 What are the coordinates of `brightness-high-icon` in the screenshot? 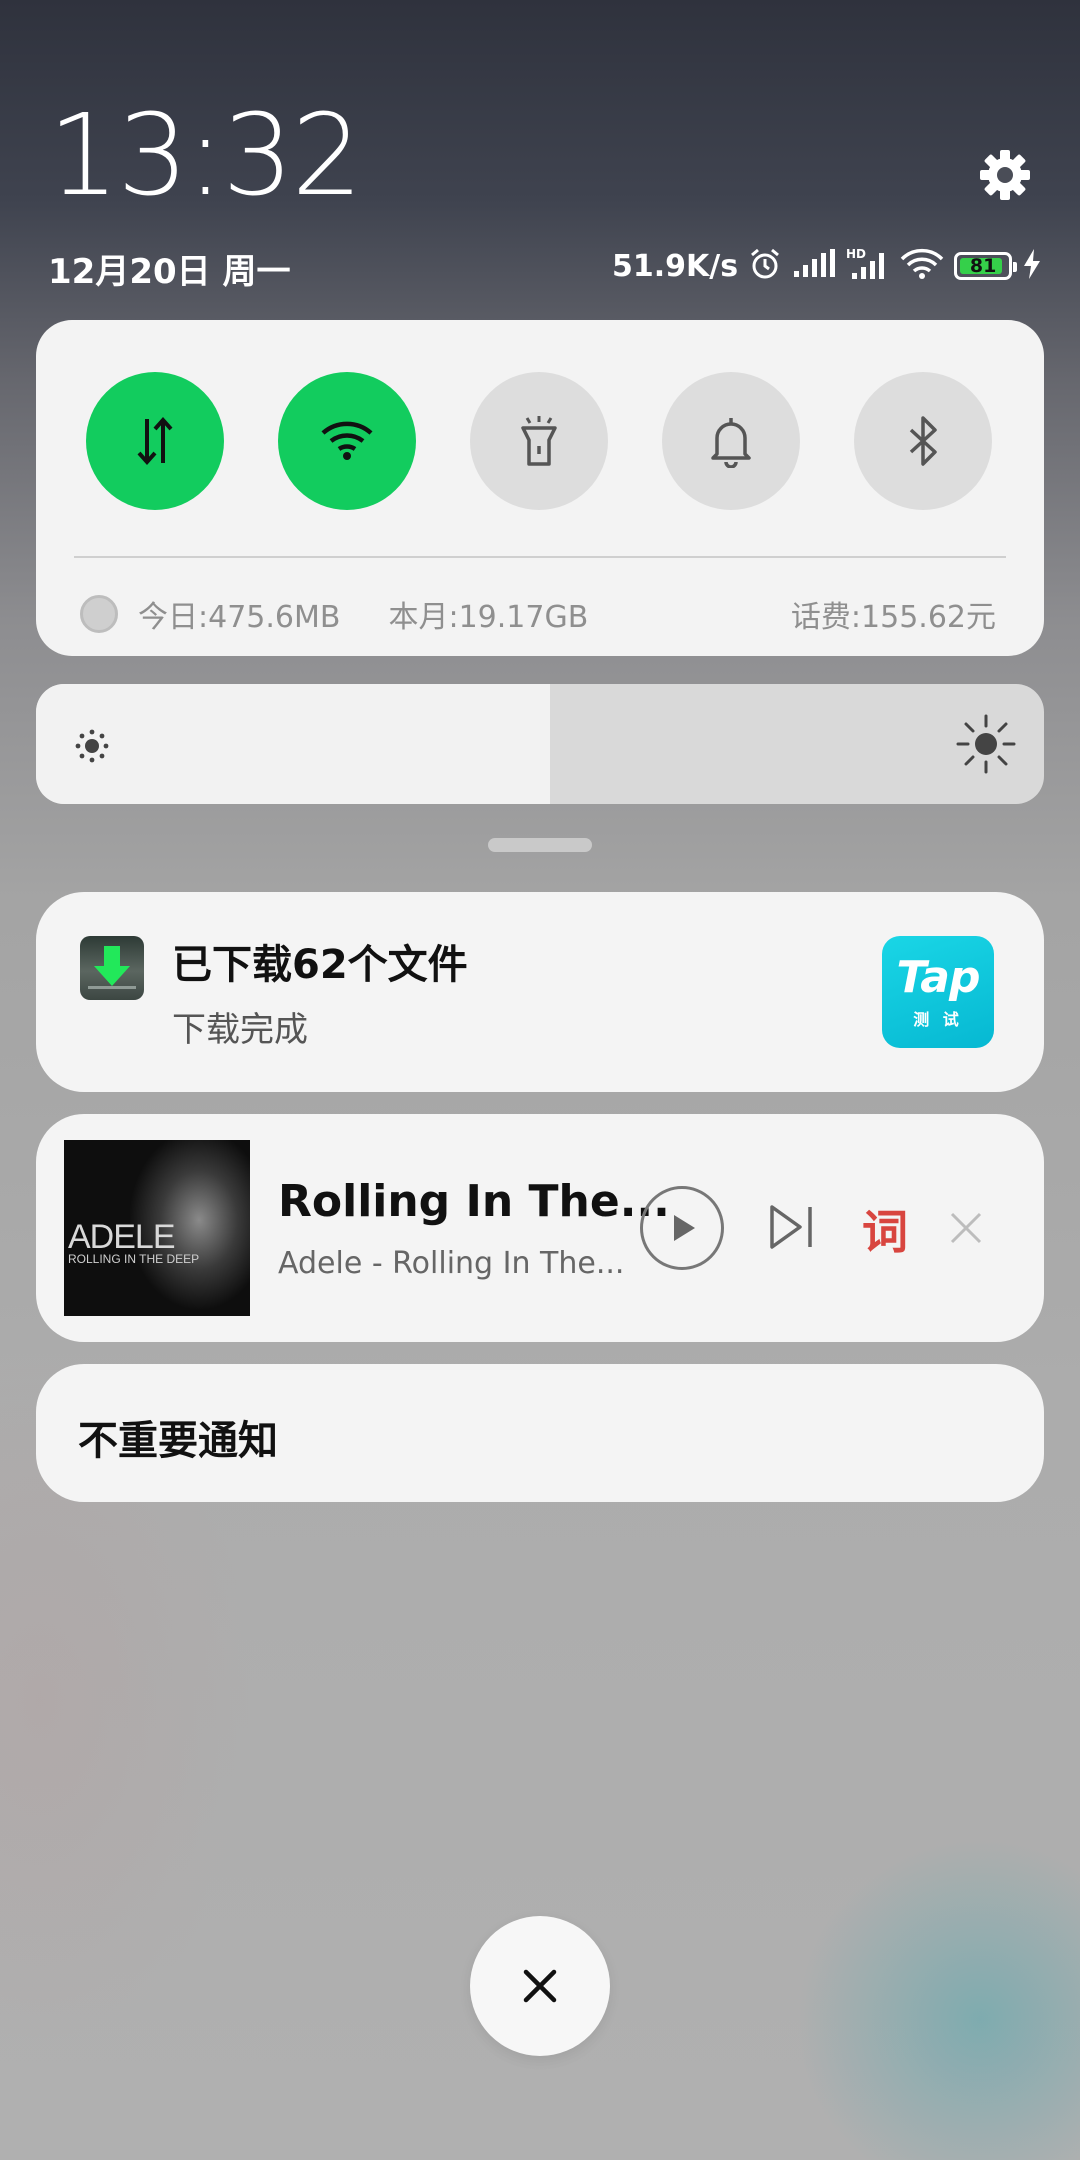 It's located at (986, 746).